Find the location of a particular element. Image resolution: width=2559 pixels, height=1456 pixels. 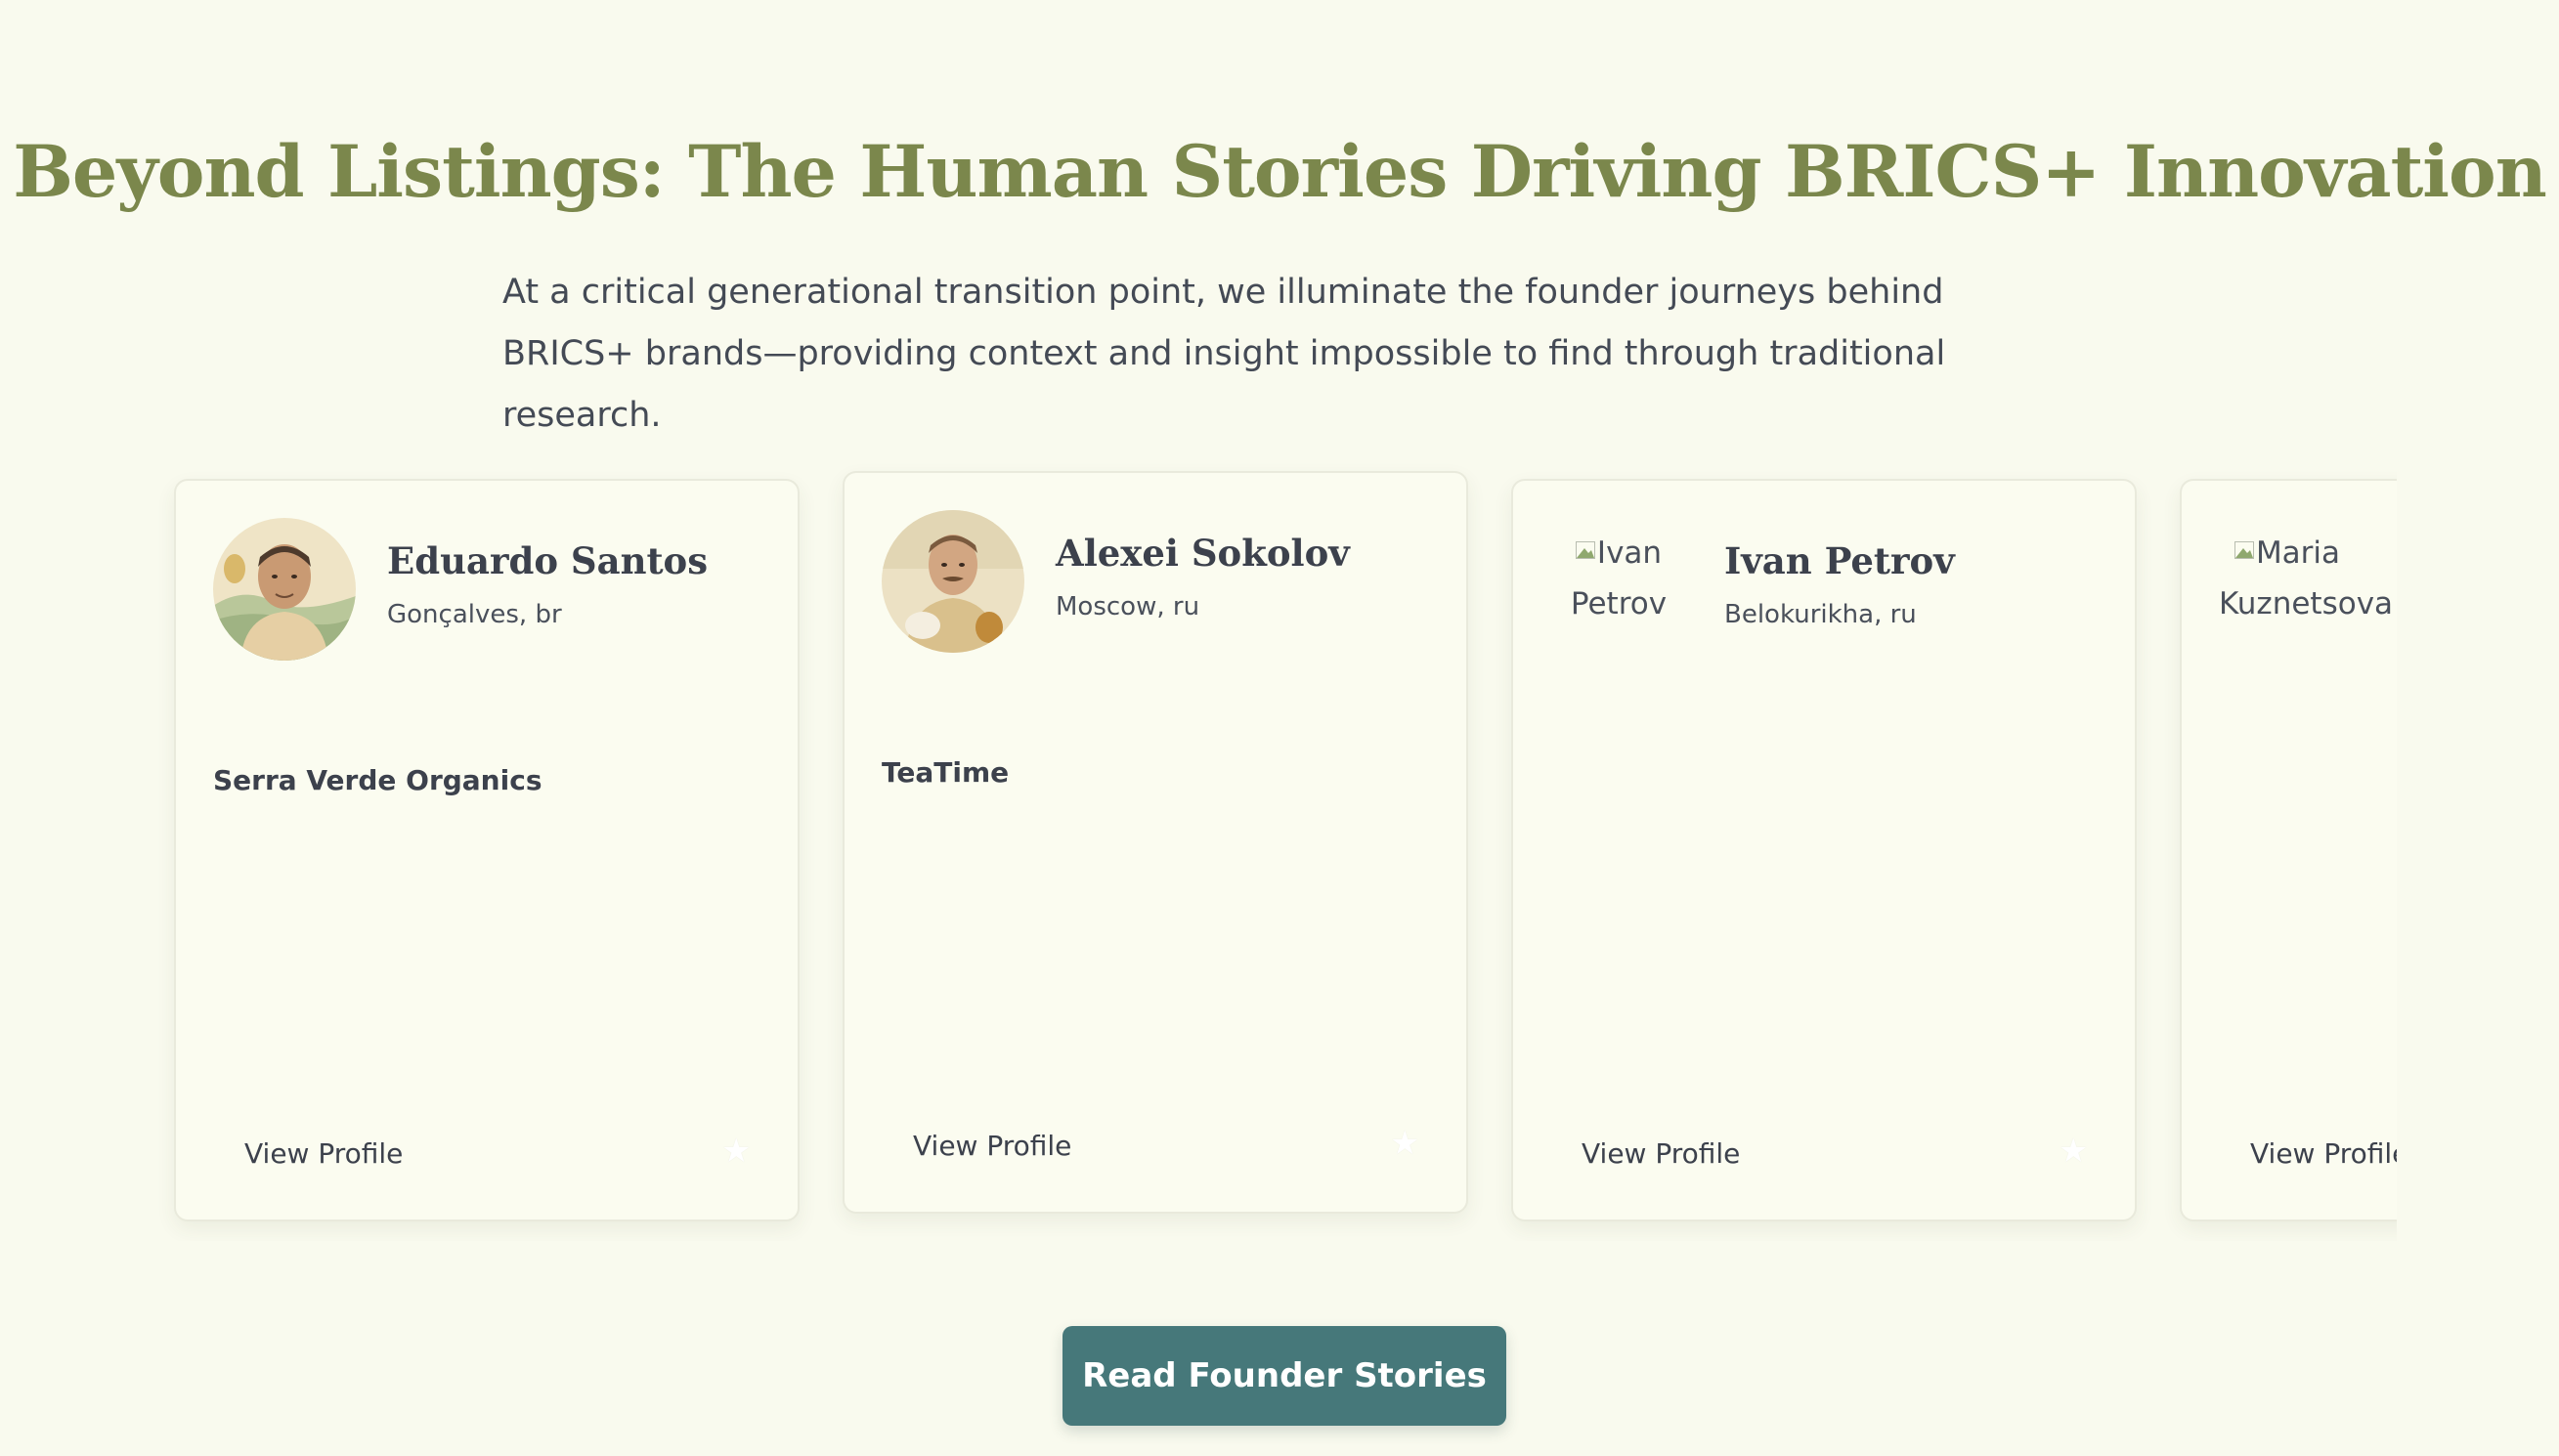

founder-brand: TeaTime is located at coordinates (946, 772).